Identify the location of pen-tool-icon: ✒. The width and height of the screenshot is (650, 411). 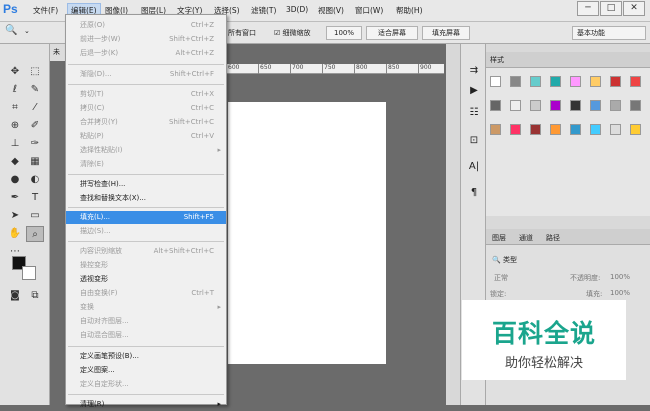
(15, 198).